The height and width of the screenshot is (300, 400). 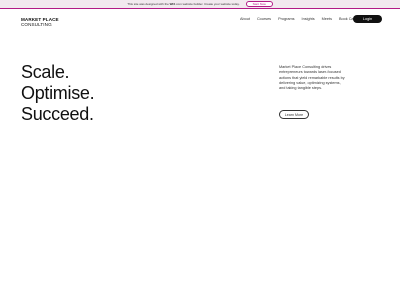 What do you see at coordinates (57, 114) in the screenshot?
I see `hero-line-succeed: Succeed.` at bounding box center [57, 114].